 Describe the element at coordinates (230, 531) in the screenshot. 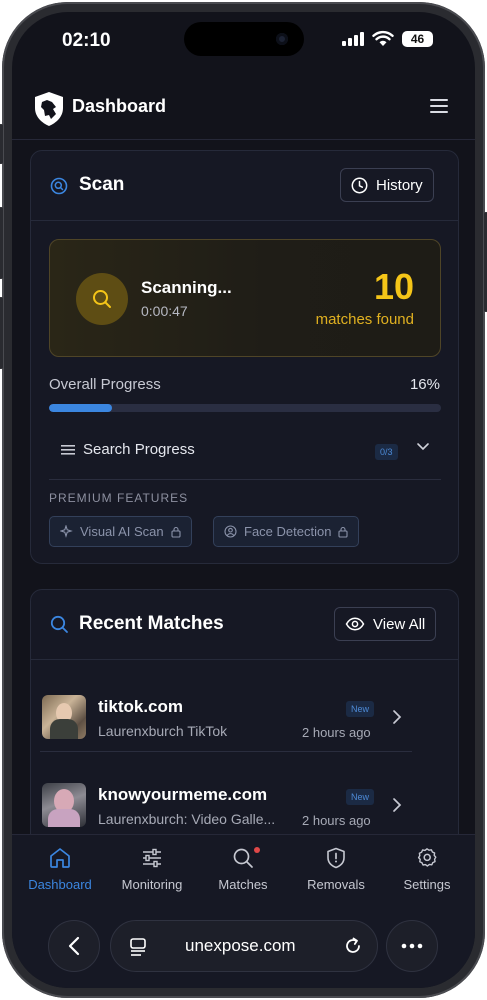

I see `face-icon` at that location.